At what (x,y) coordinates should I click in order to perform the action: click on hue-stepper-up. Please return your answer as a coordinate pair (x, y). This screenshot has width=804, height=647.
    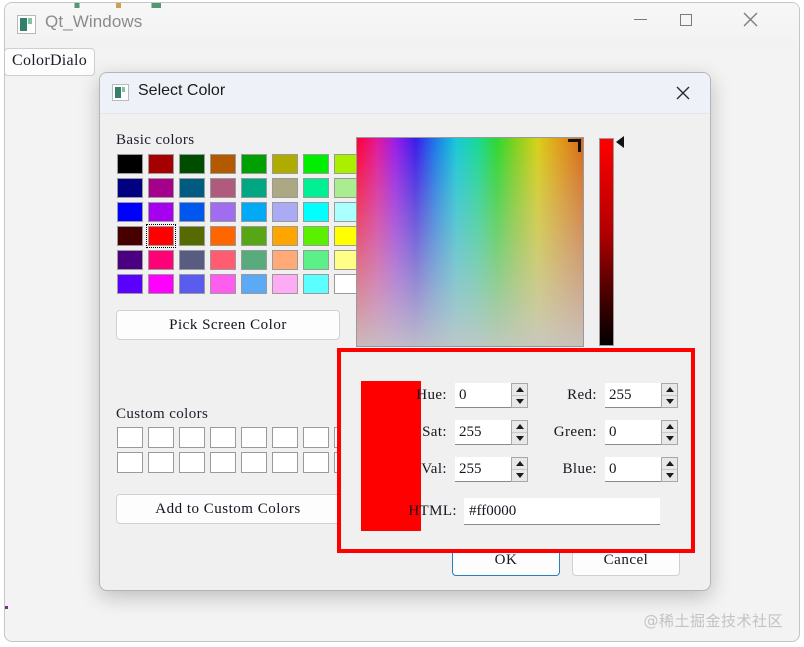
    Looking at the image, I should click on (519, 390).